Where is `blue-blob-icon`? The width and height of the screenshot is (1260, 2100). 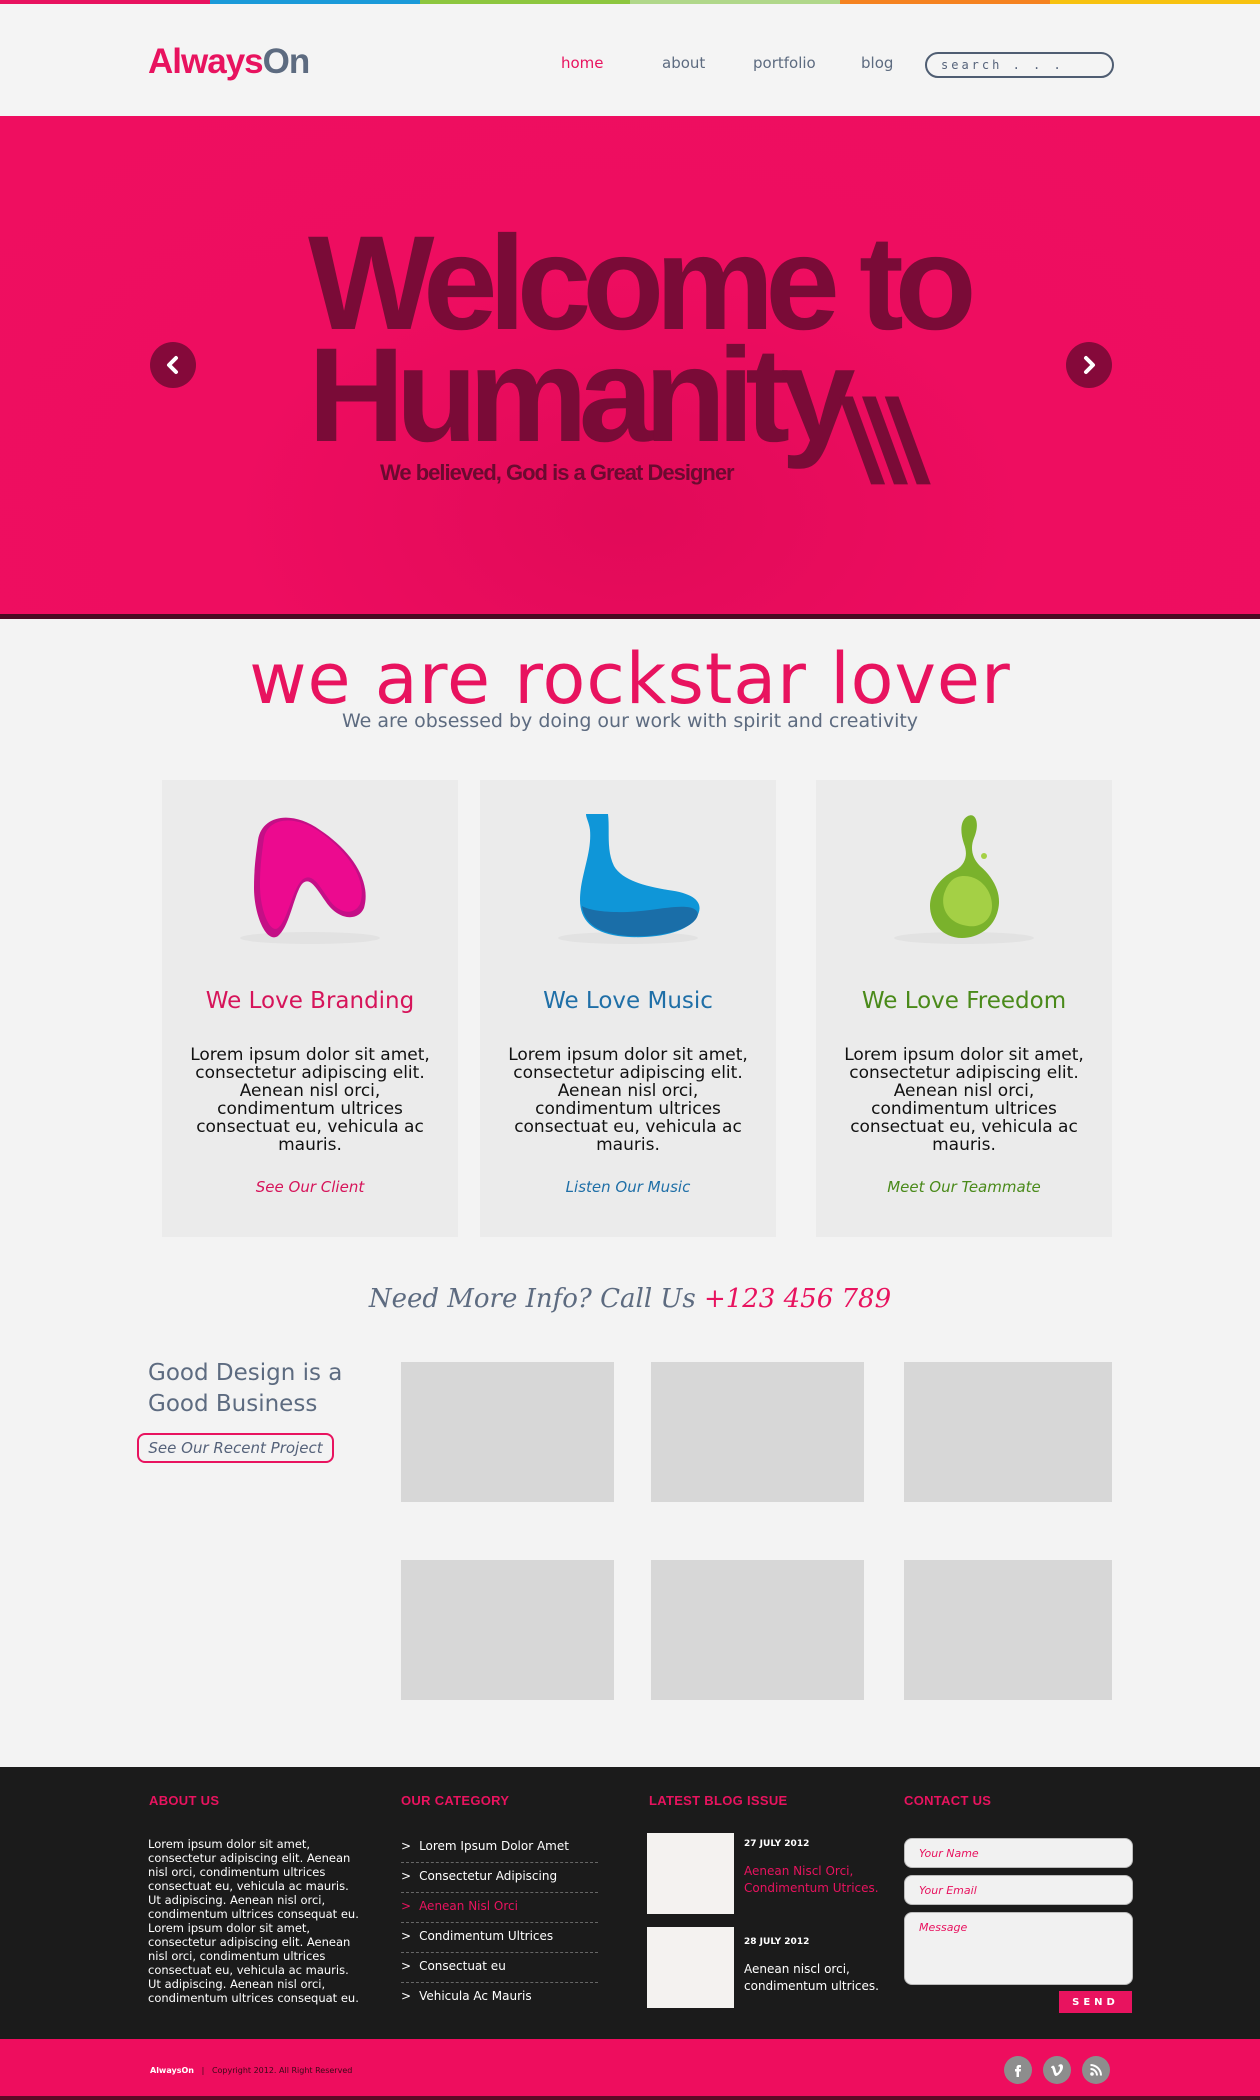 blue-blob-icon is located at coordinates (629, 879).